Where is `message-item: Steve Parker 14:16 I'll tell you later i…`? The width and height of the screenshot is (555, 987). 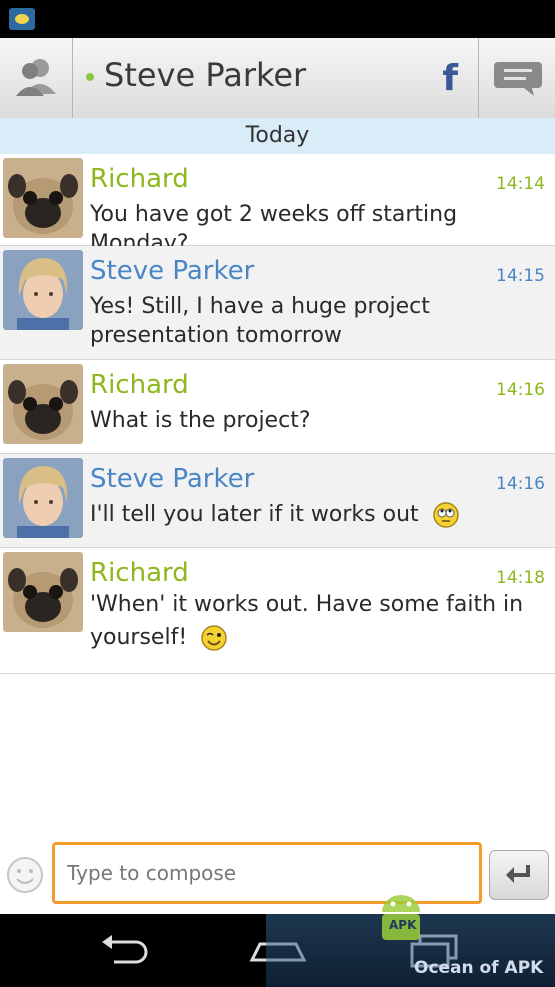
message-item: Steve Parker 14:16 I'll tell you later i… is located at coordinates (277, 501).